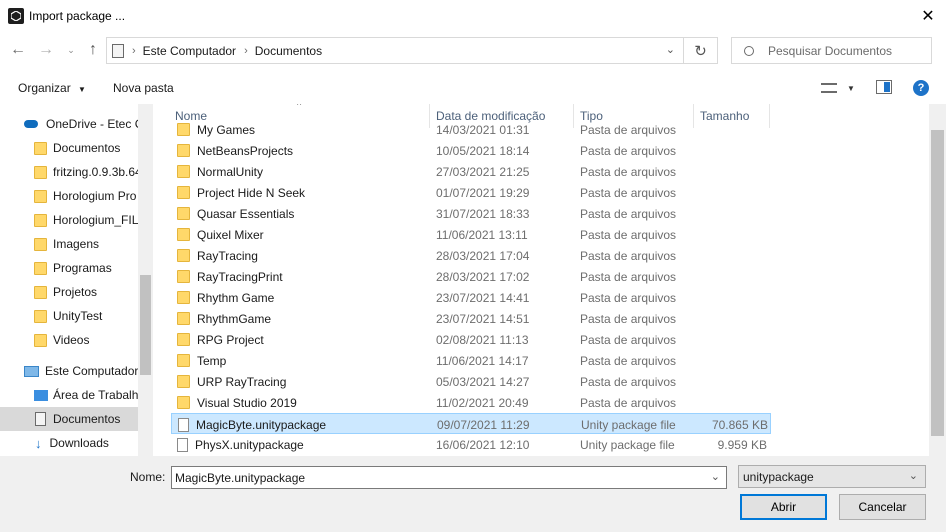  What do you see at coordinates (749, 50) in the screenshot?
I see `search-icon` at bounding box center [749, 50].